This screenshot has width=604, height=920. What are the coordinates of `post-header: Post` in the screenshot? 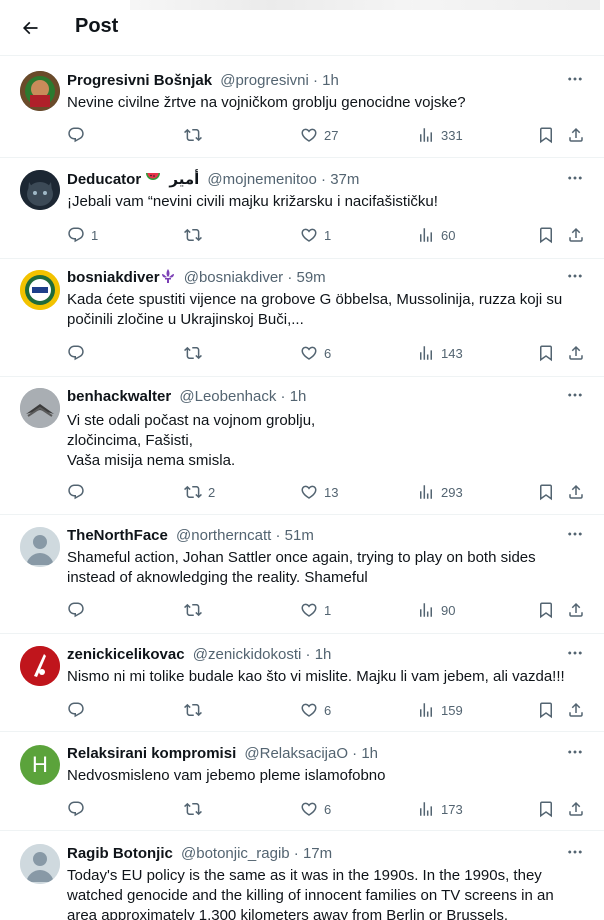 It's located at (302, 28).